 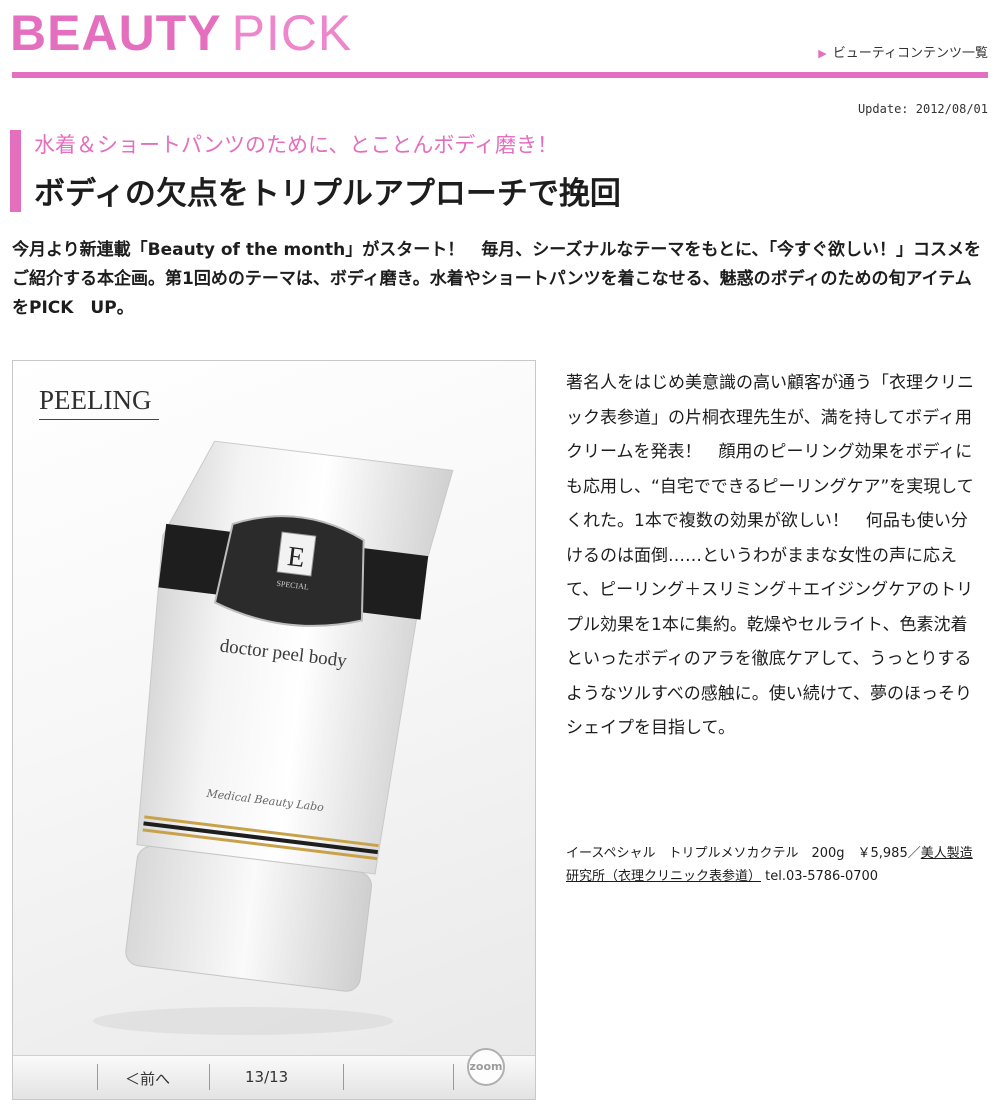 I want to click on article-subheading: 水着＆ショートパンツのために、とことんボディ磨き！, so click(x=296, y=145).